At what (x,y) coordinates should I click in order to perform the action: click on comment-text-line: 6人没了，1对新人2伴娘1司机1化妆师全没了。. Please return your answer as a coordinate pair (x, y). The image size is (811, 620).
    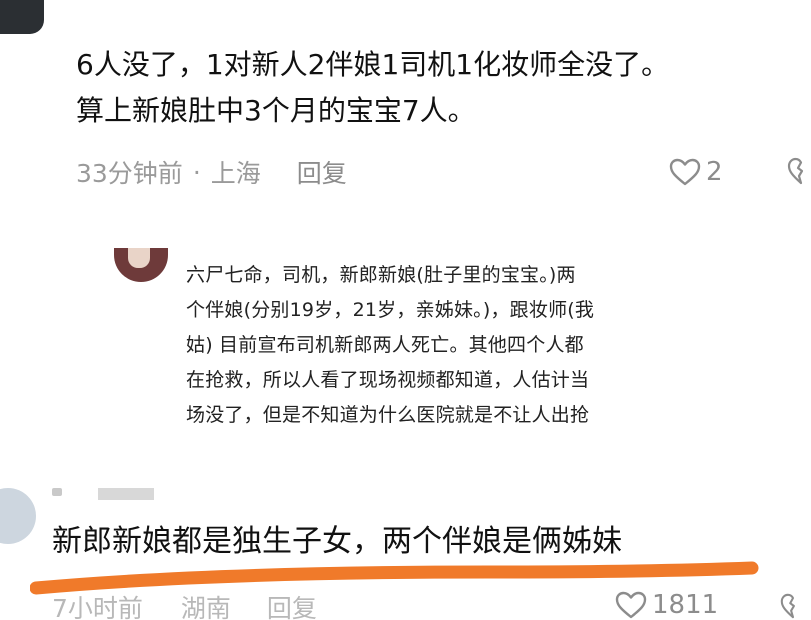
    Looking at the image, I should click on (373, 64).